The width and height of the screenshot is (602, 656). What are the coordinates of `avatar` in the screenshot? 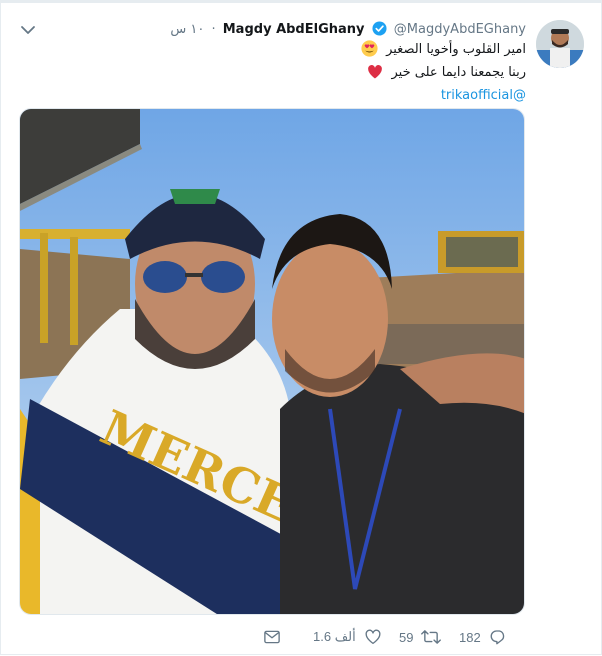 It's located at (560, 44).